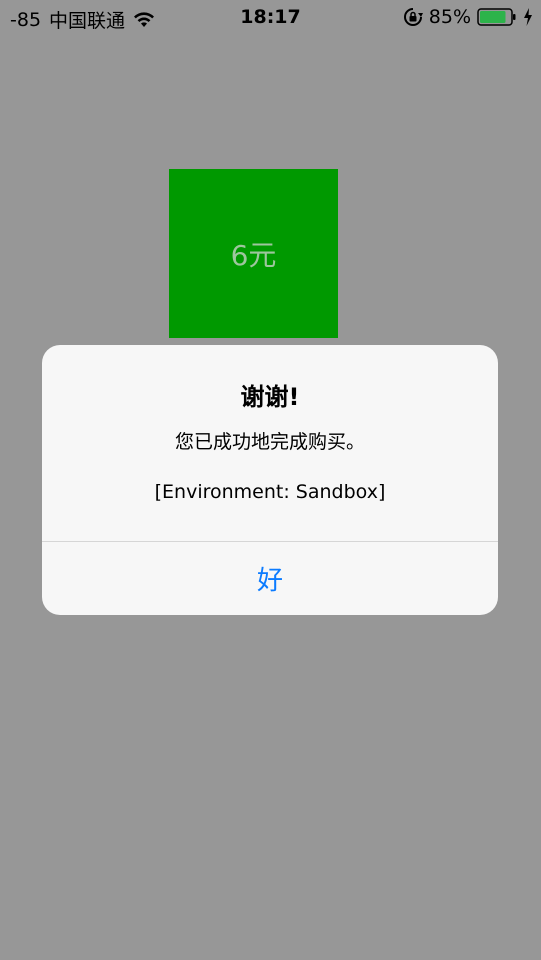 The height and width of the screenshot is (960, 541). Describe the element at coordinates (270, 492) in the screenshot. I see `alert-environment-label: [Environment: Sandbox]` at that location.